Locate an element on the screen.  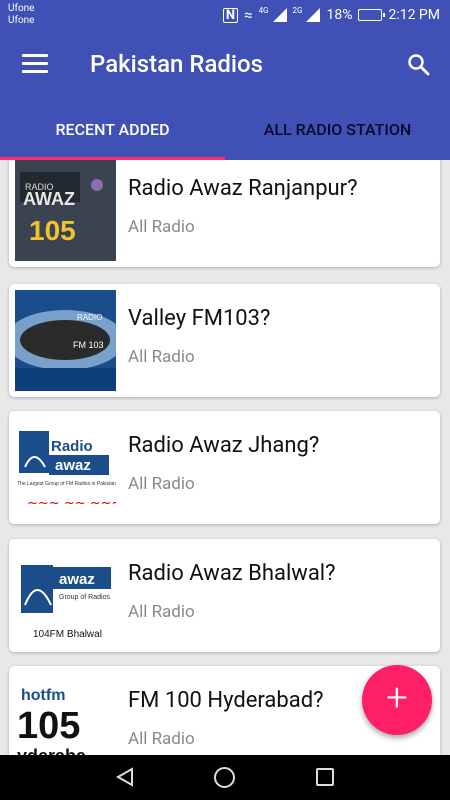
status-bar: Ufone Ufone N ≈ 4G 2G 18% 2:12 PM is located at coordinates (225, 15).